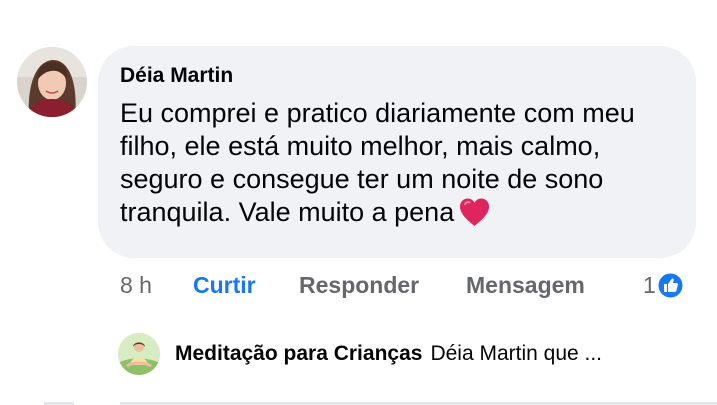 The image size is (717, 405). What do you see at coordinates (396, 76) in the screenshot?
I see `comment-author: Déia Martin` at bounding box center [396, 76].